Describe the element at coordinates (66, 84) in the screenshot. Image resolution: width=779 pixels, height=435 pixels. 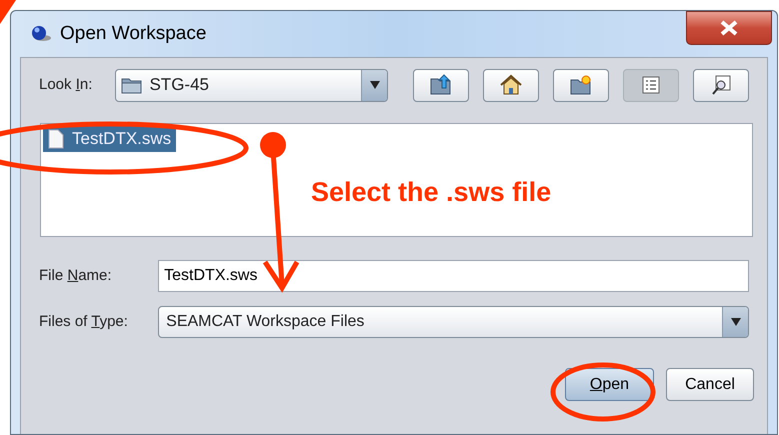
I see `look-in-label: Look In:` at that location.